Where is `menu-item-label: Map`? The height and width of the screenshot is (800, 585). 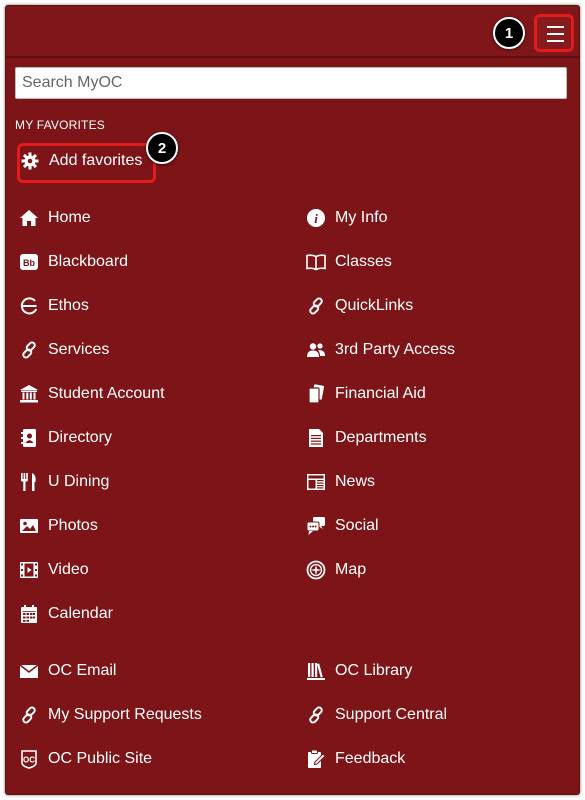 menu-item-label: Map is located at coordinates (351, 569).